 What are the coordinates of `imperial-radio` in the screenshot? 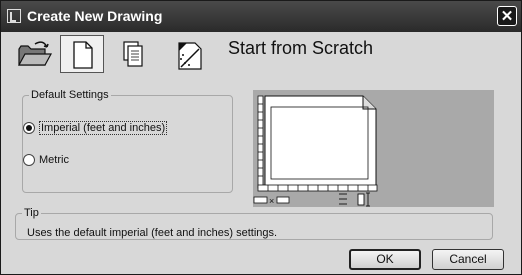 It's located at (29, 128).